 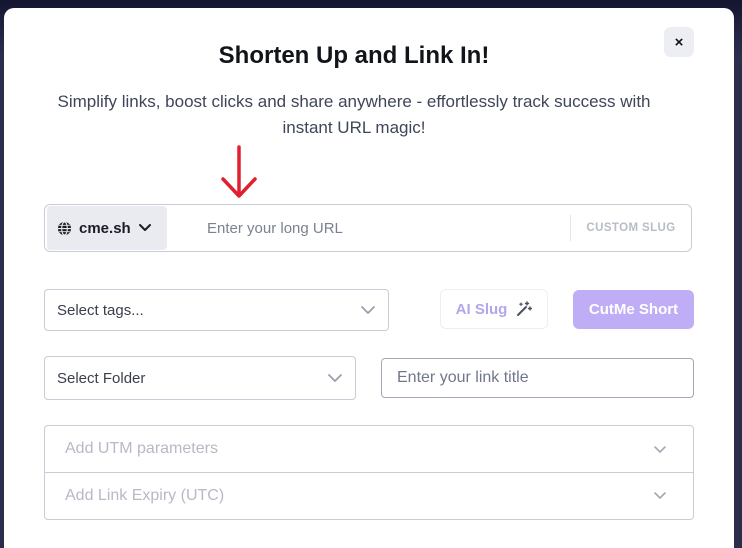 I want to click on long-url-input, so click(x=368, y=228).